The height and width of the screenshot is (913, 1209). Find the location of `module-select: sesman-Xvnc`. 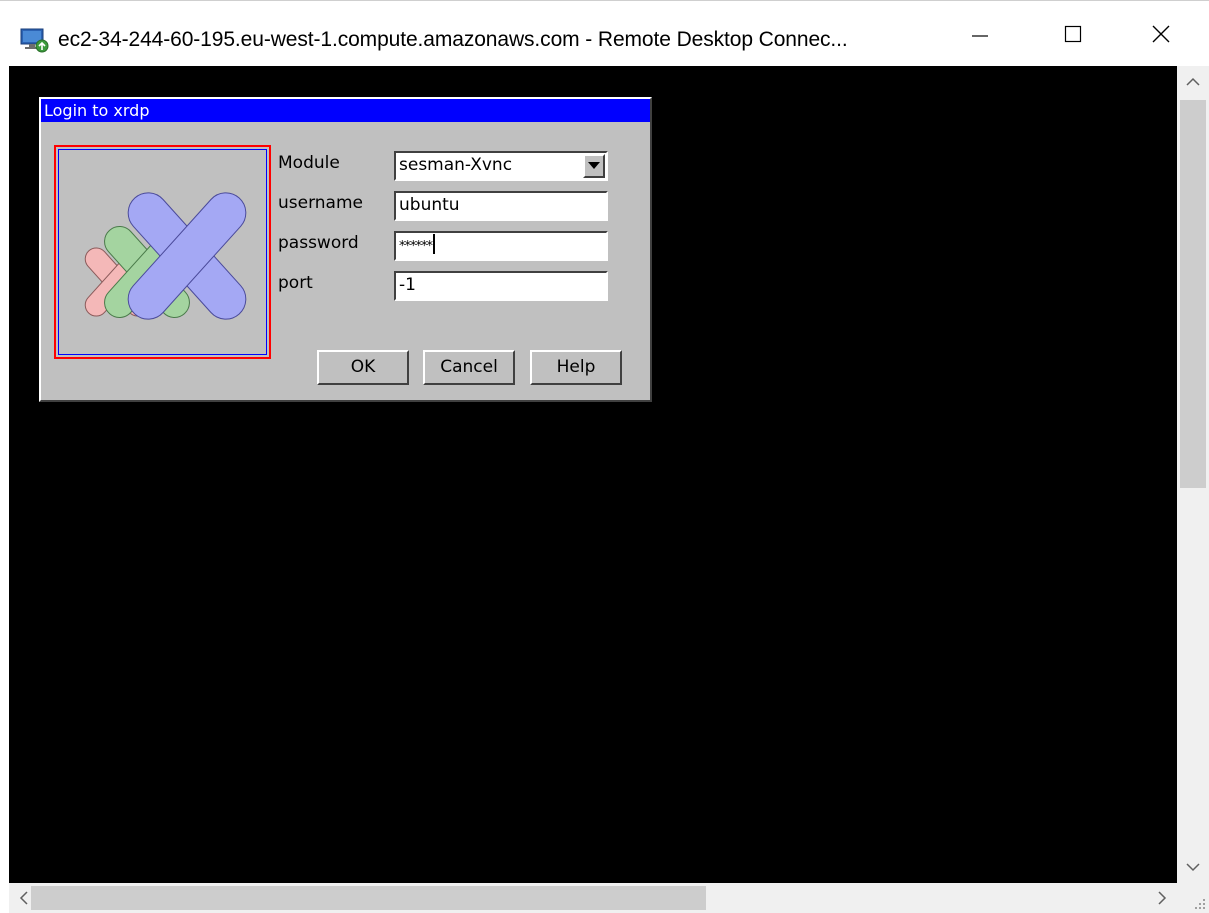

module-select: sesman-Xvnc is located at coordinates (501, 166).